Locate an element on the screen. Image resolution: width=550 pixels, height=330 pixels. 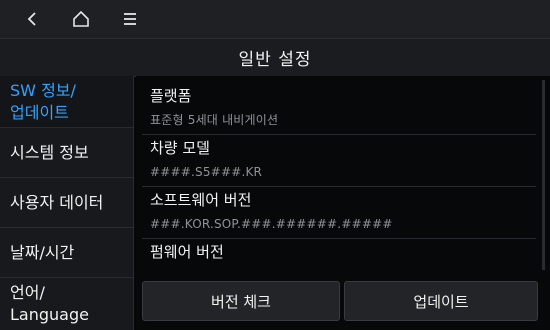
navigation-bar is located at coordinates (275, 19).